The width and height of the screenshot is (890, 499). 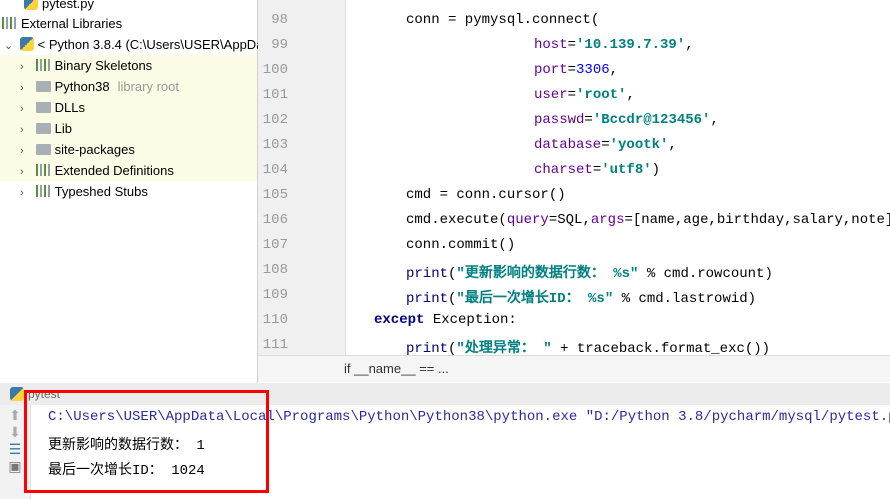 I want to click on code-token: "处理异常： ", so click(x=504, y=348).